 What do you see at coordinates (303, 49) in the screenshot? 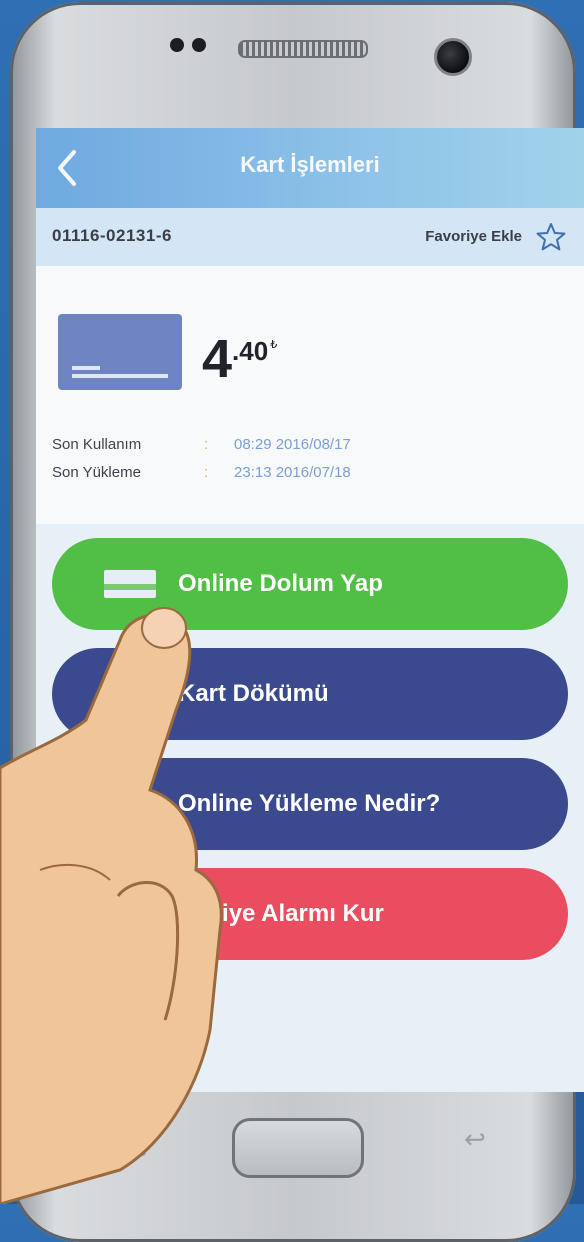
I see `earpiece-speaker` at bounding box center [303, 49].